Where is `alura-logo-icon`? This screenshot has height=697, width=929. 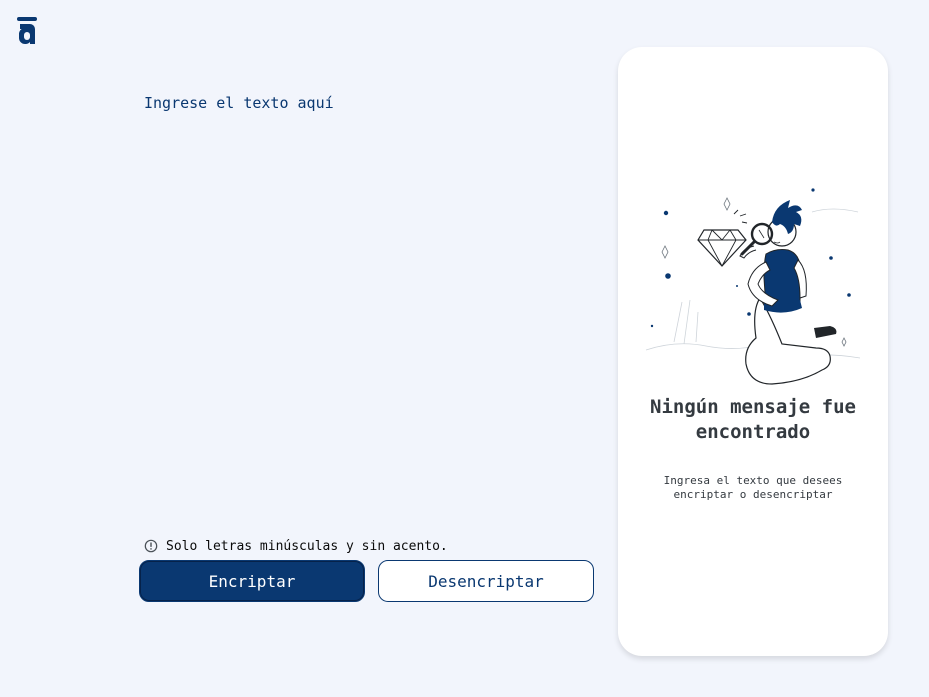 alura-logo-icon is located at coordinates (27, 31).